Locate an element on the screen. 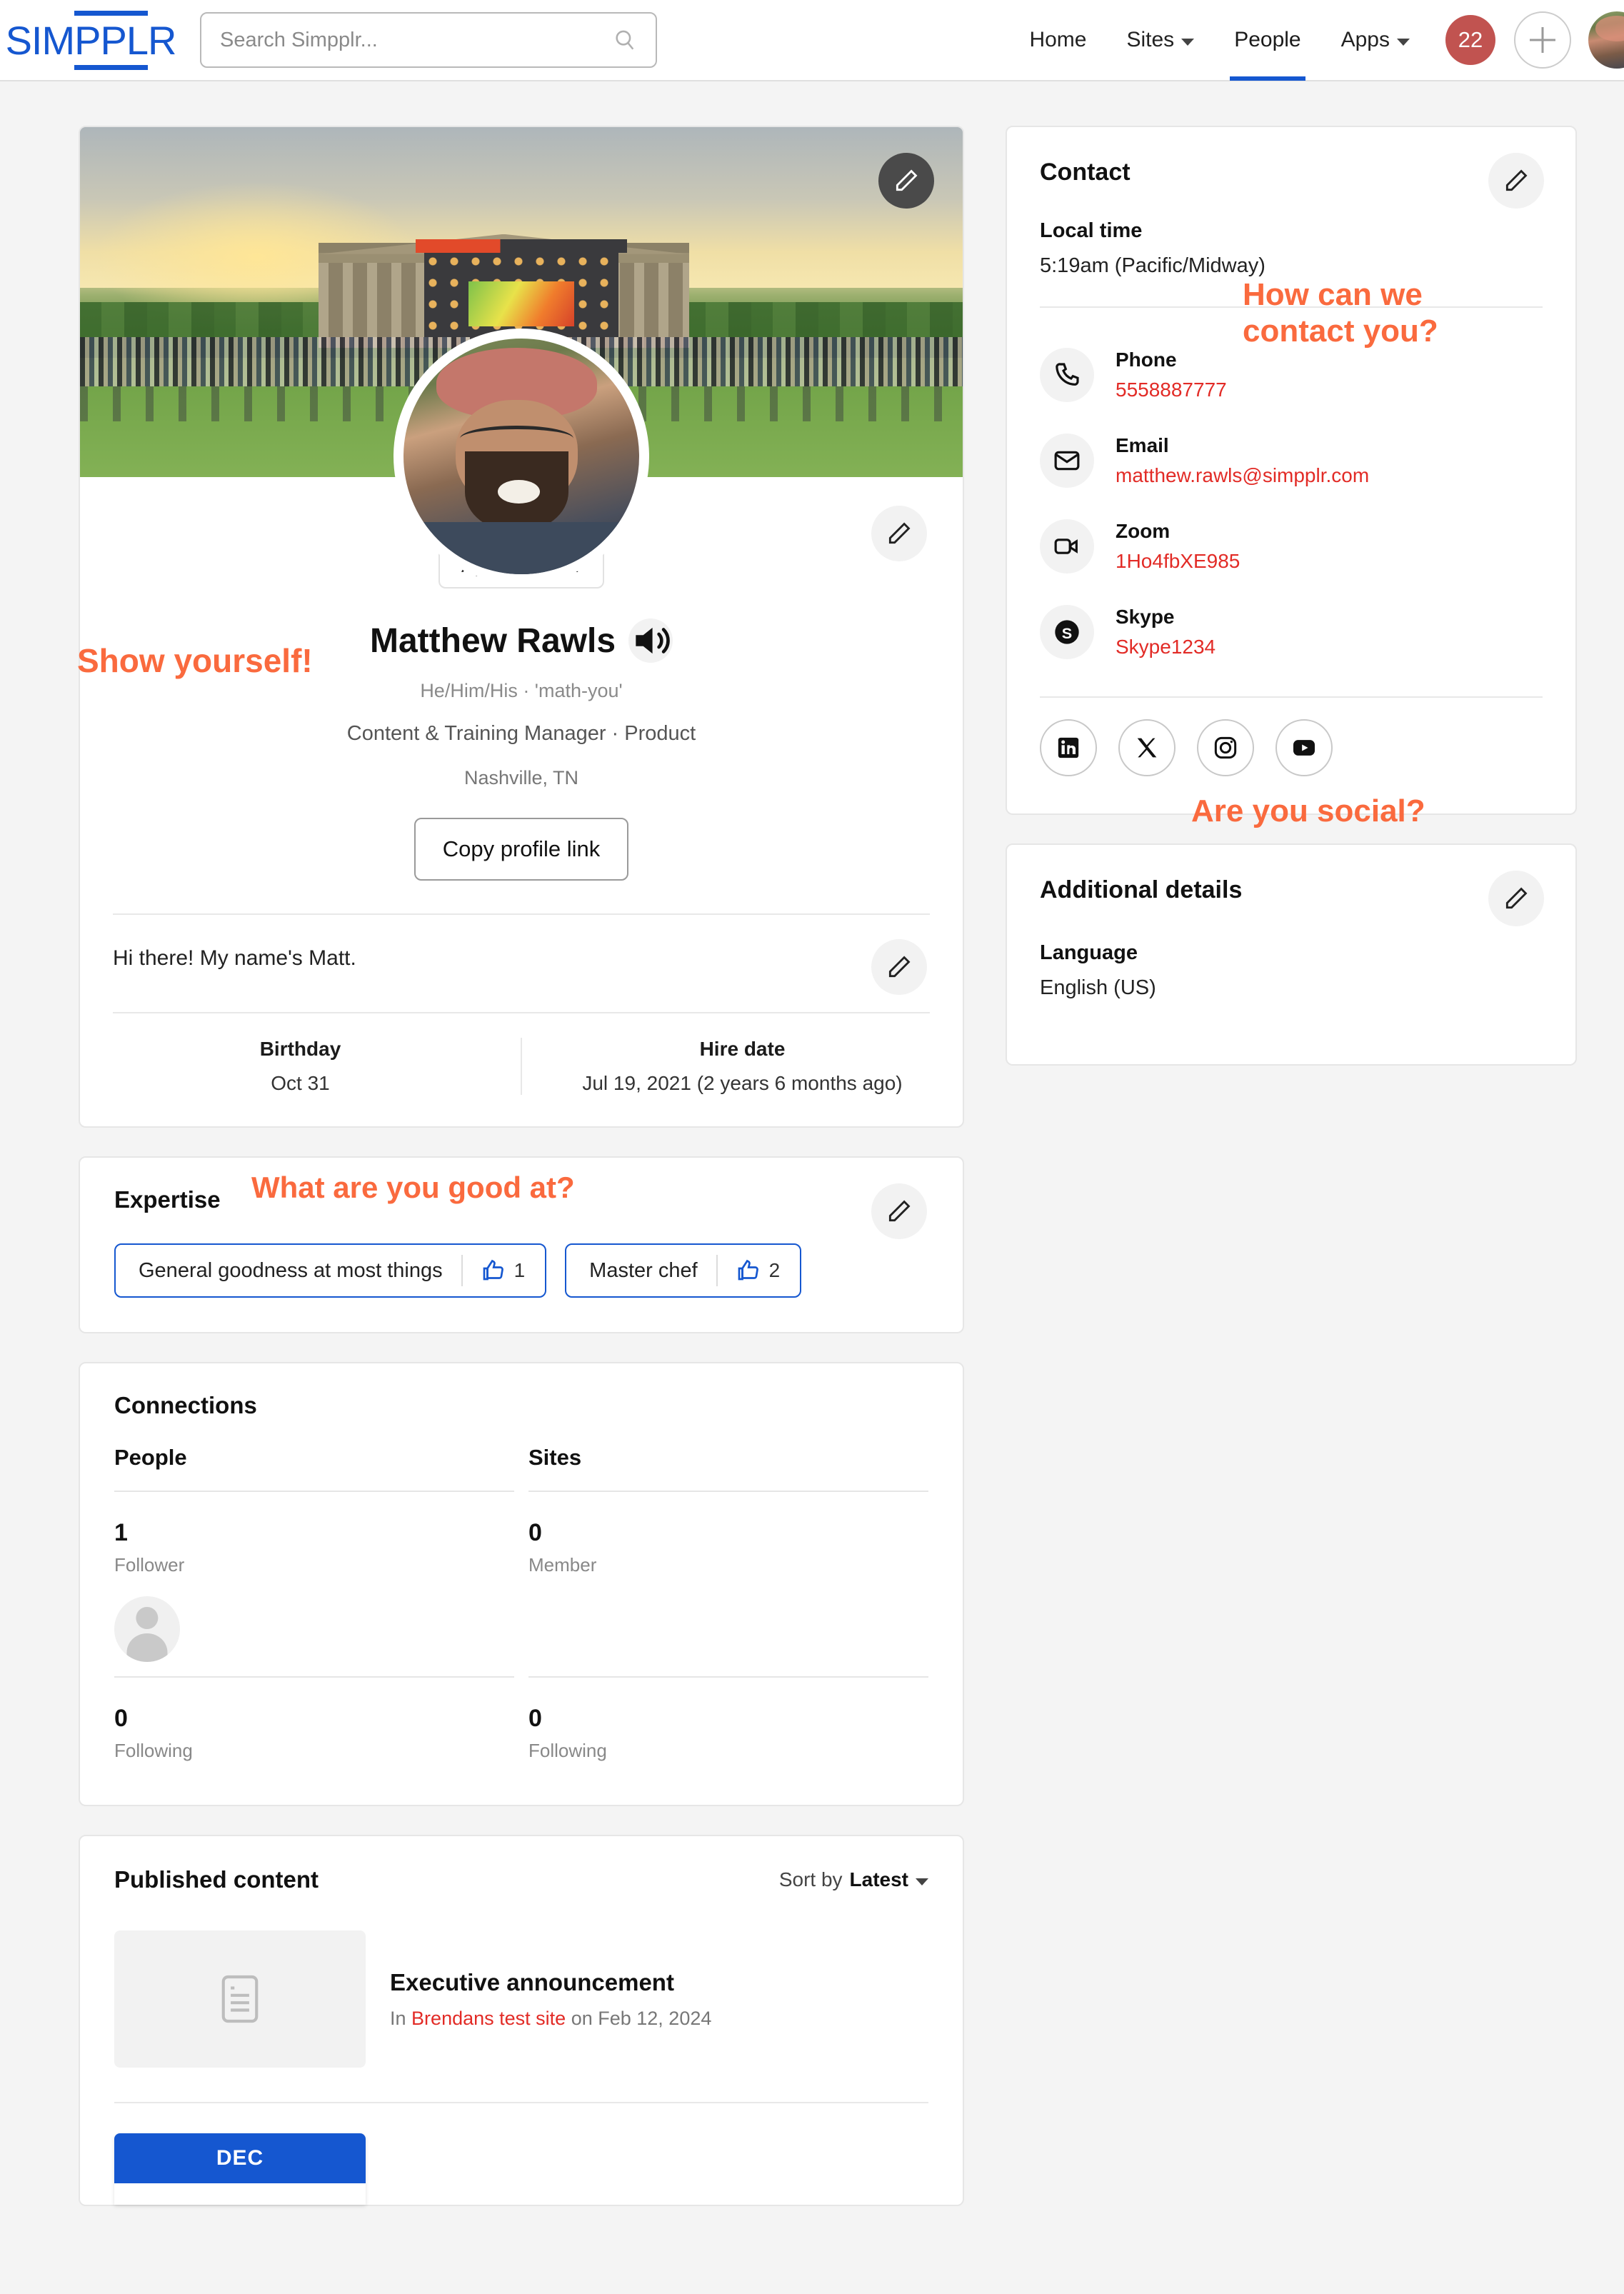  stat-members: 0 Member is located at coordinates (728, 1534).